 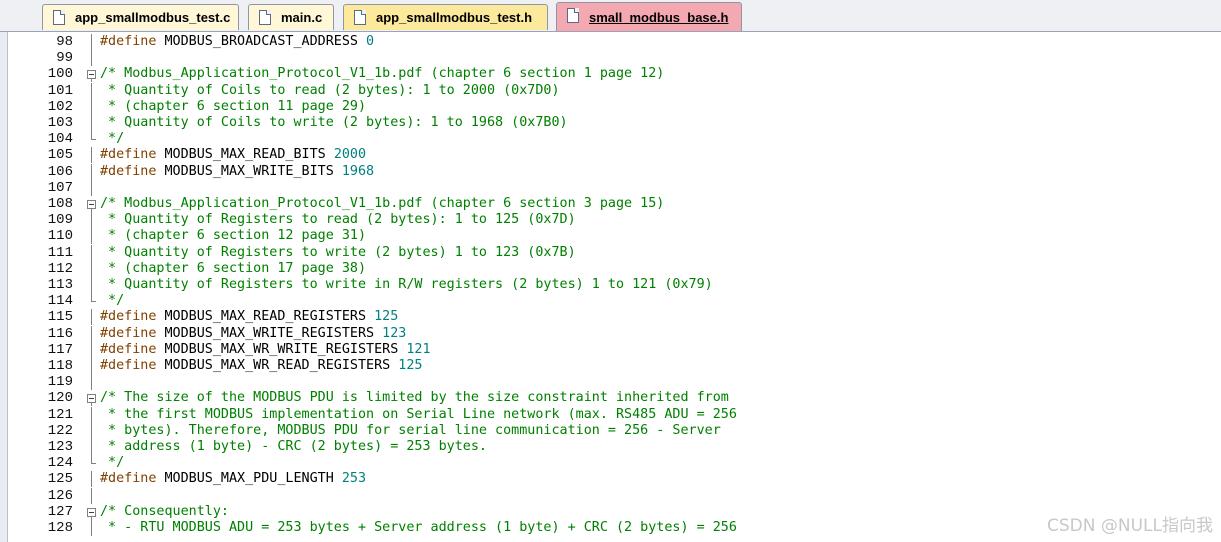 What do you see at coordinates (237, 172) in the screenshot?
I see `code-text: #define MODBUS_MAX_WRITE_BITS 1968` at bounding box center [237, 172].